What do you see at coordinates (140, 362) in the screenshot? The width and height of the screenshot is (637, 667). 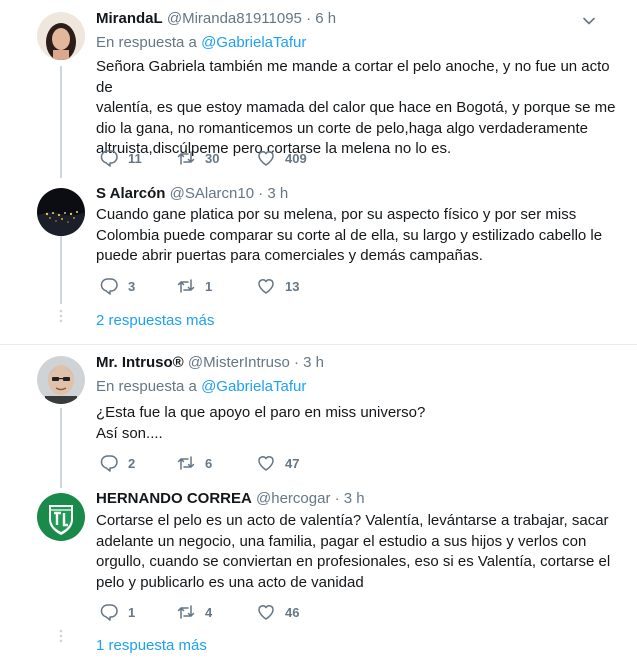 I see `author-name: Mr. Intruso®` at bounding box center [140, 362].